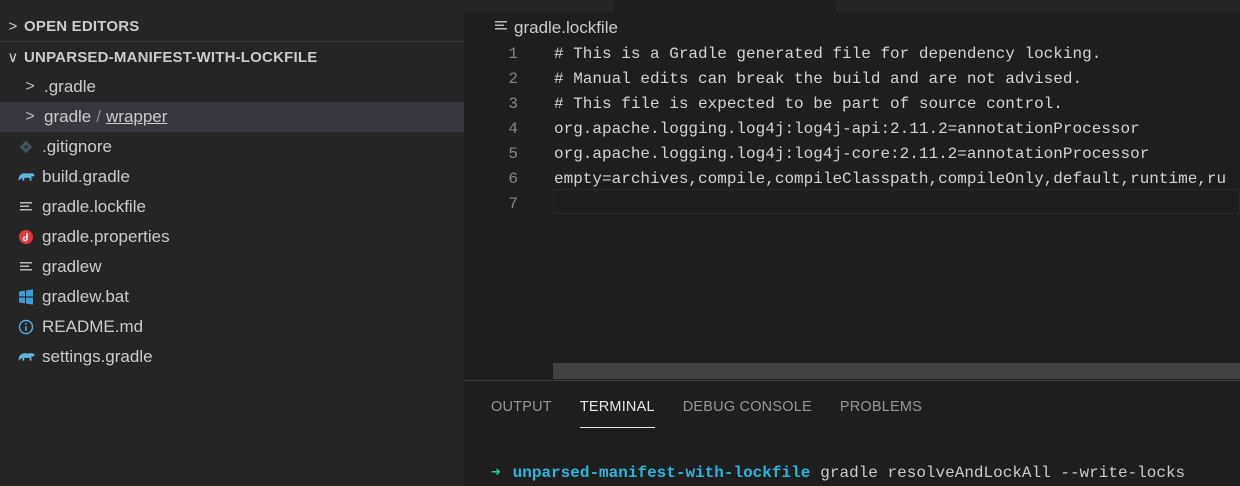  Describe the element at coordinates (77, 146) in the screenshot. I see `tree-item-label: .gitignore` at that location.